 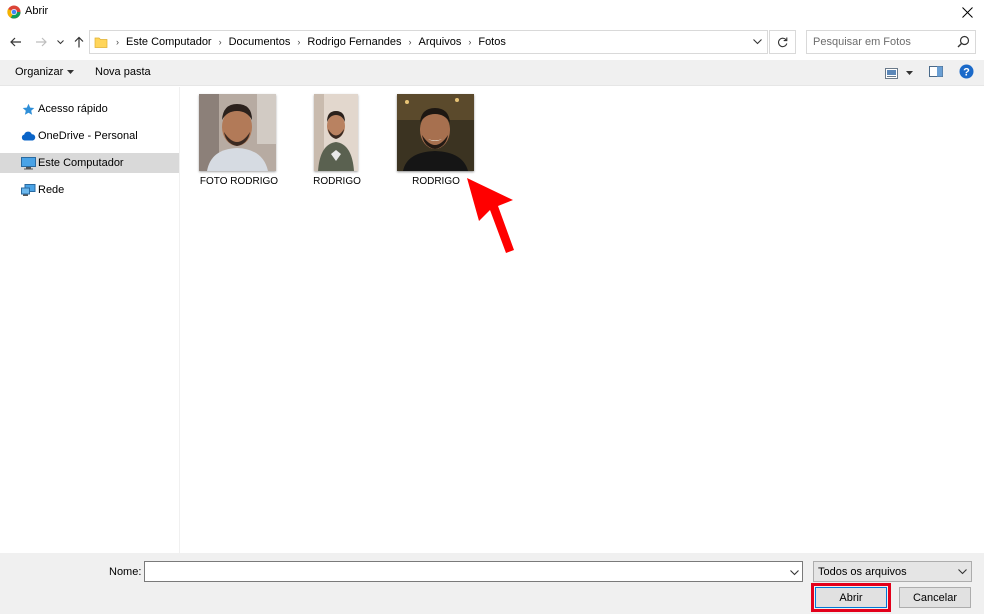 I want to click on computer-icon, so click(x=28, y=163).